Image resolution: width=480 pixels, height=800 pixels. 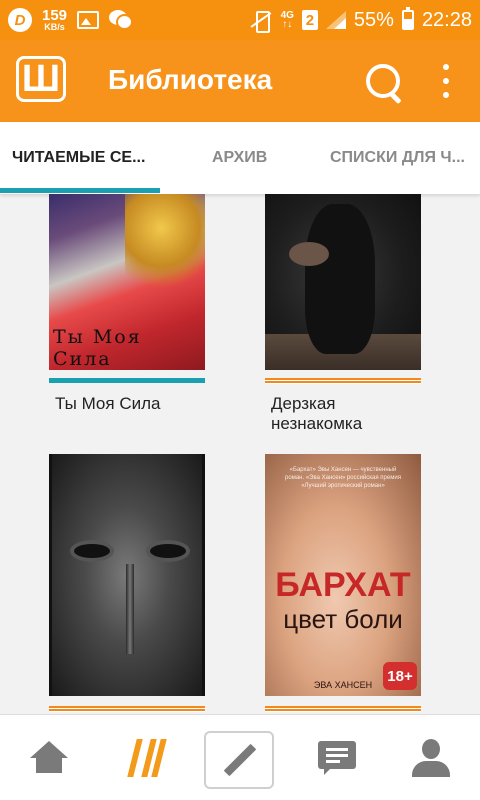 I want to click on book-card: Ты Моя Сила Ты Моя Сила, so click(x=127, y=314).